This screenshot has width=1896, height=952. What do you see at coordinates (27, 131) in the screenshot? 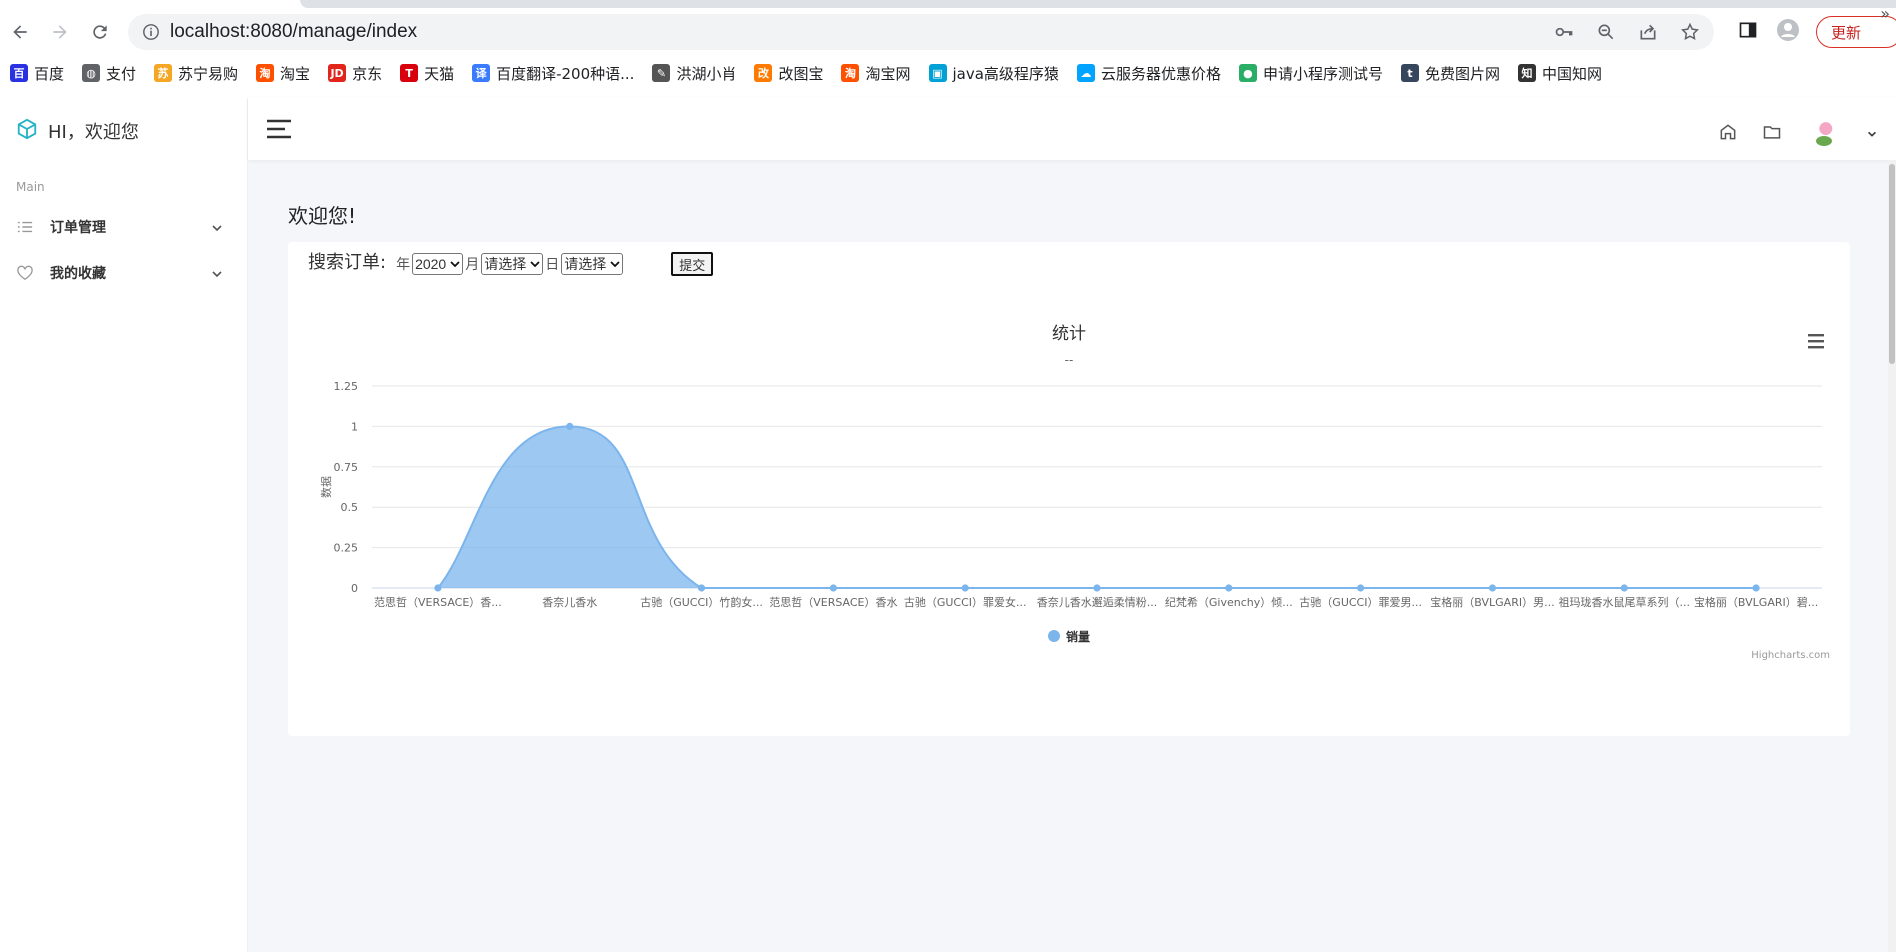
I see `cube-logo-icon` at bounding box center [27, 131].